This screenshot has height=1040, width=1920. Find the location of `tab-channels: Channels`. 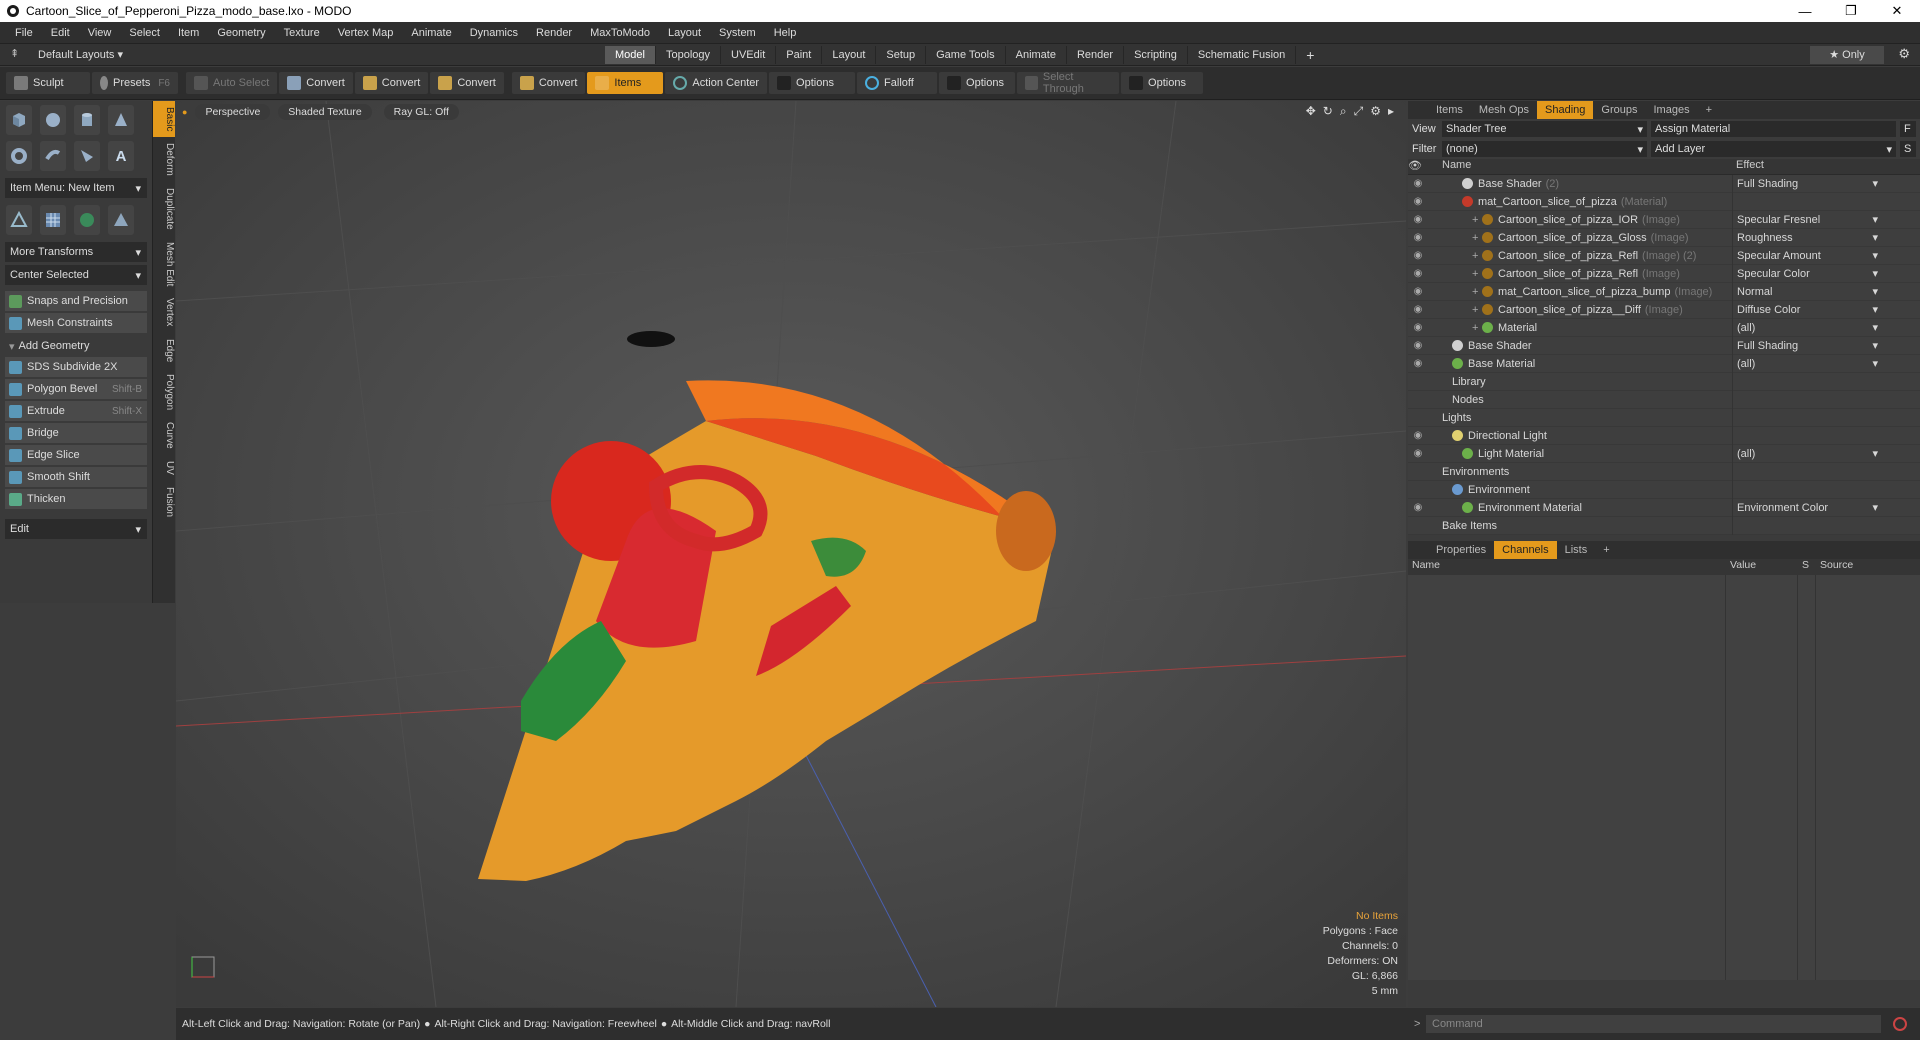

tab-channels: Channels is located at coordinates (1525, 550).